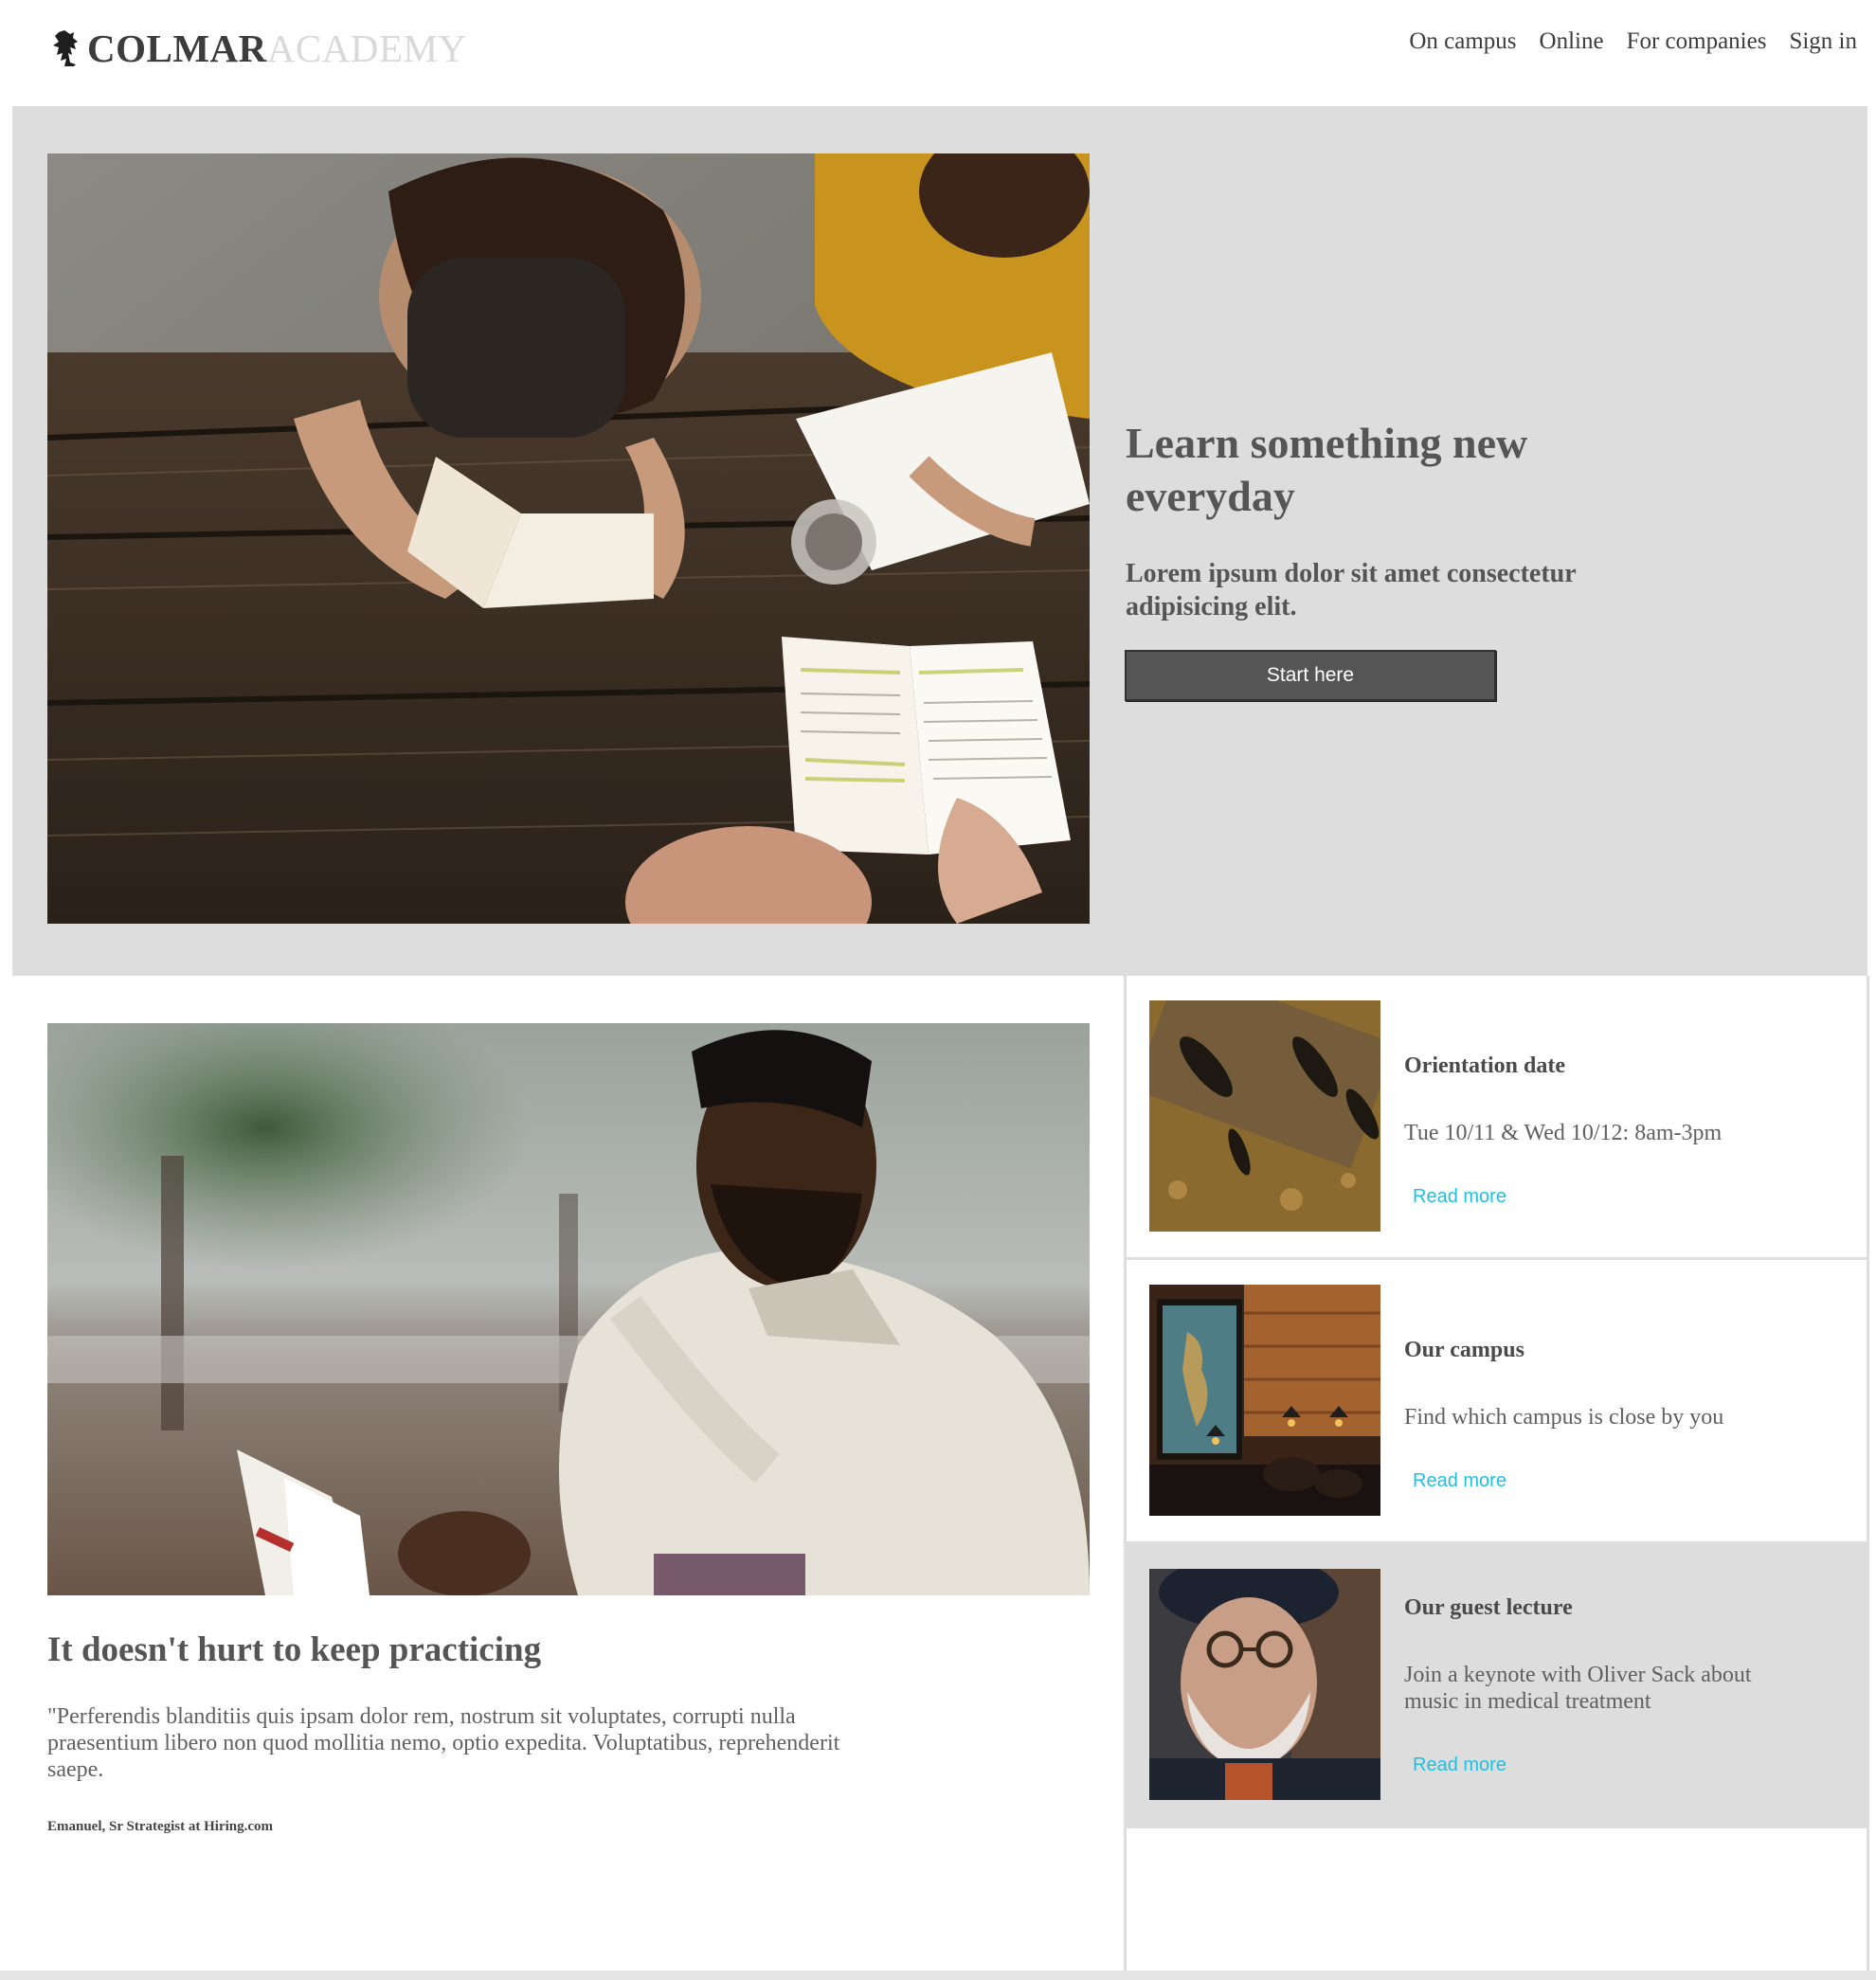 The width and height of the screenshot is (1876, 1980). I want to click on card-title: Orientation date, so click(1484, 1065).